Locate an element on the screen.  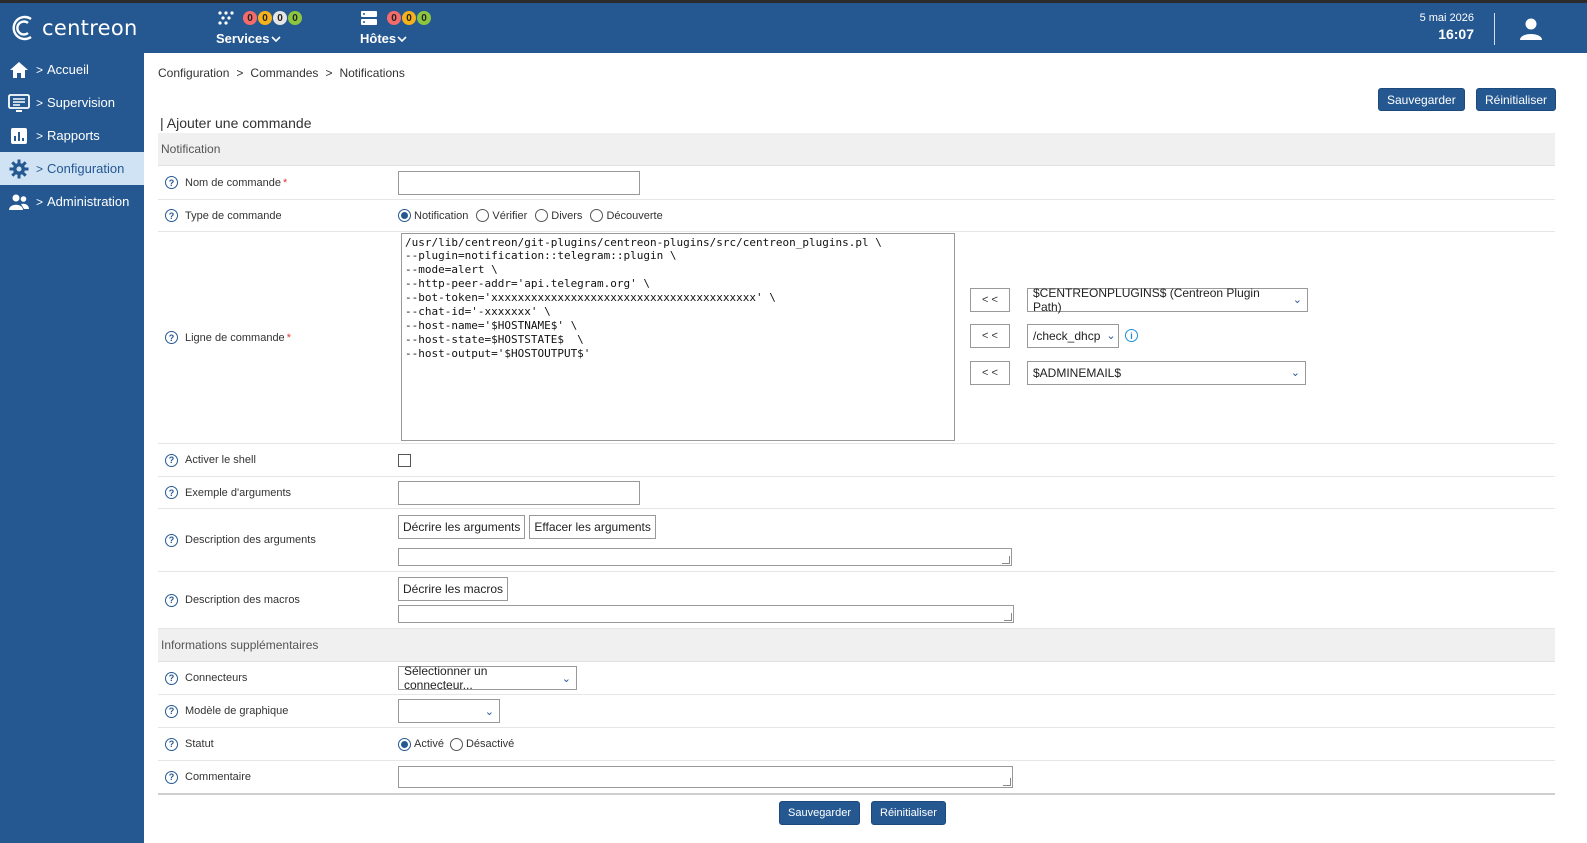
monitor-icon is located at coordinates (19, 103).